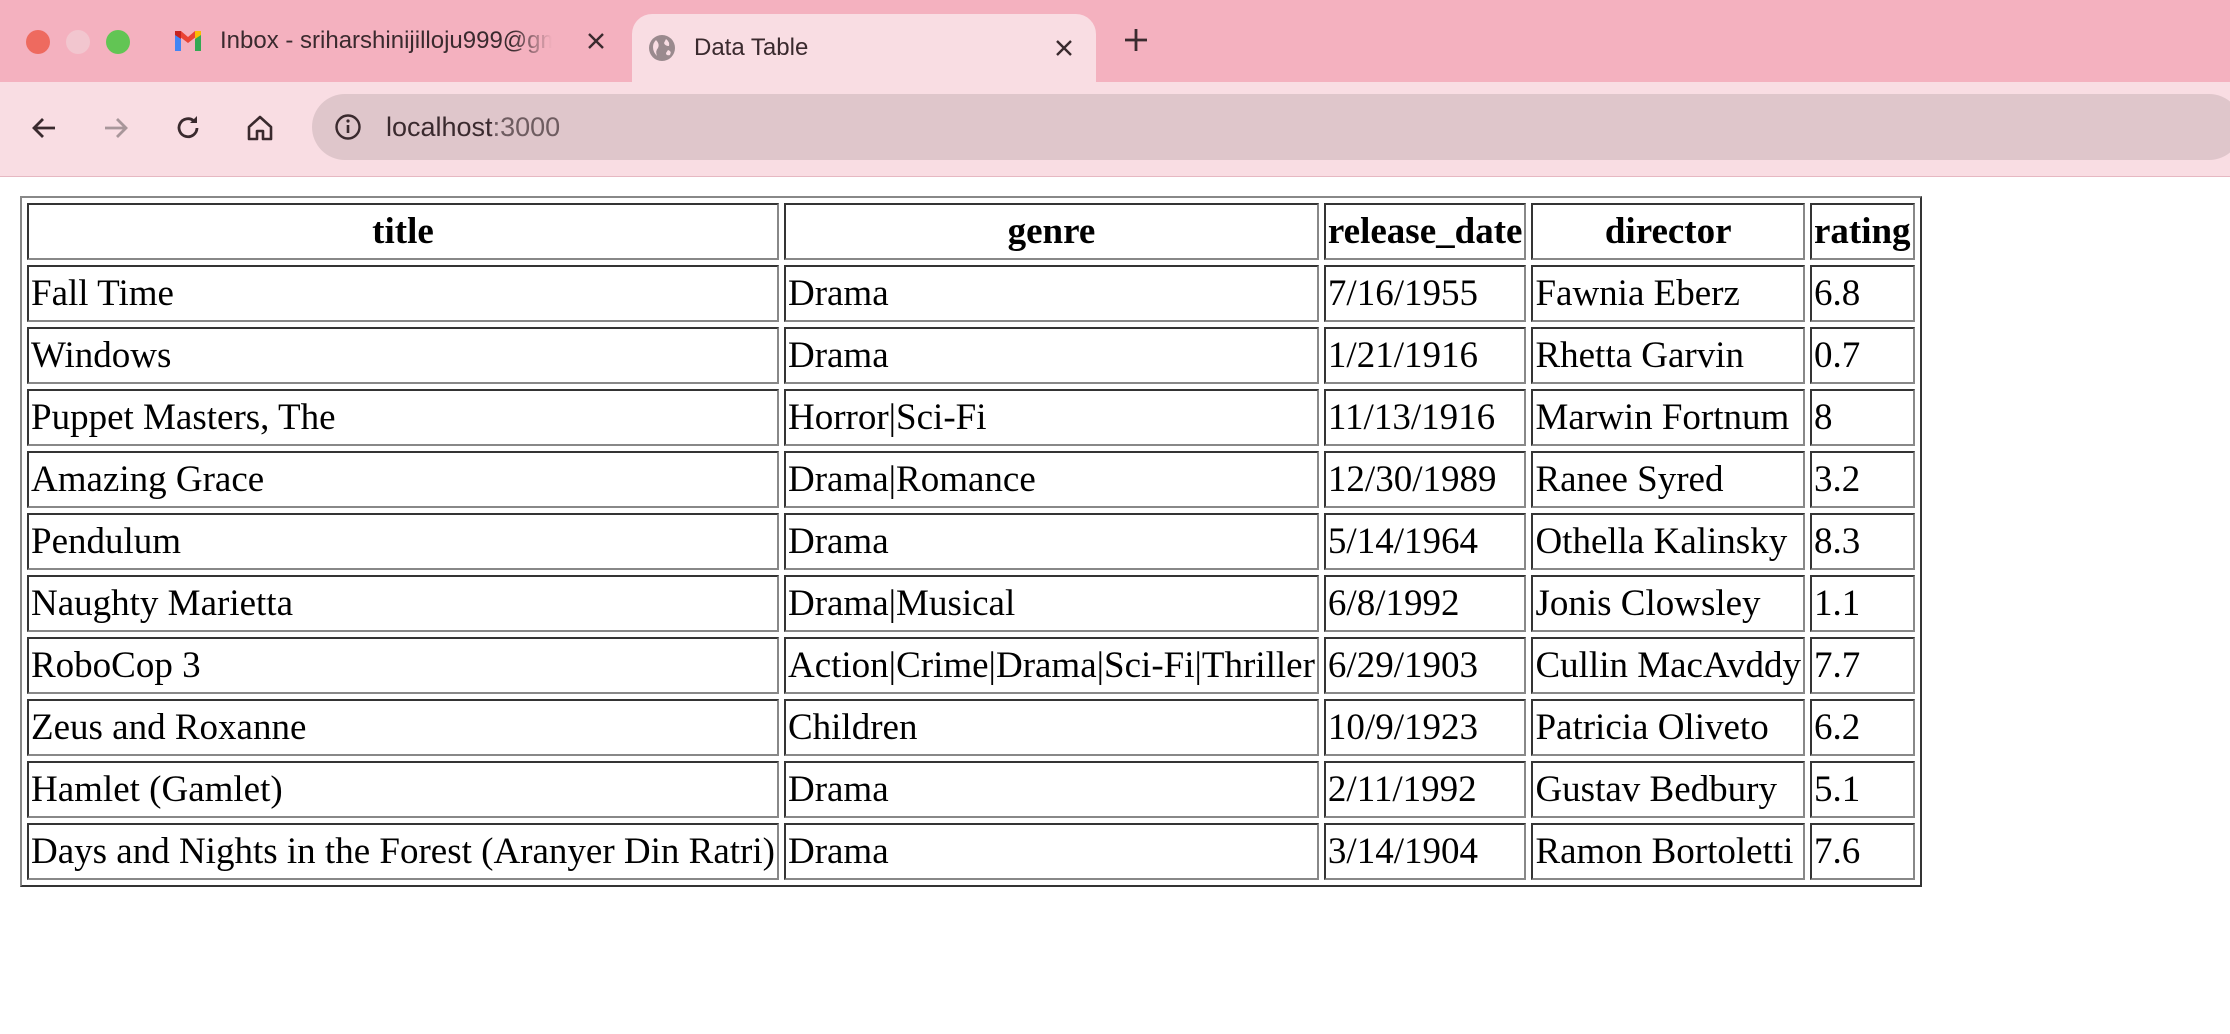  I want to click on arrow-left-icon, so click(43, 128).